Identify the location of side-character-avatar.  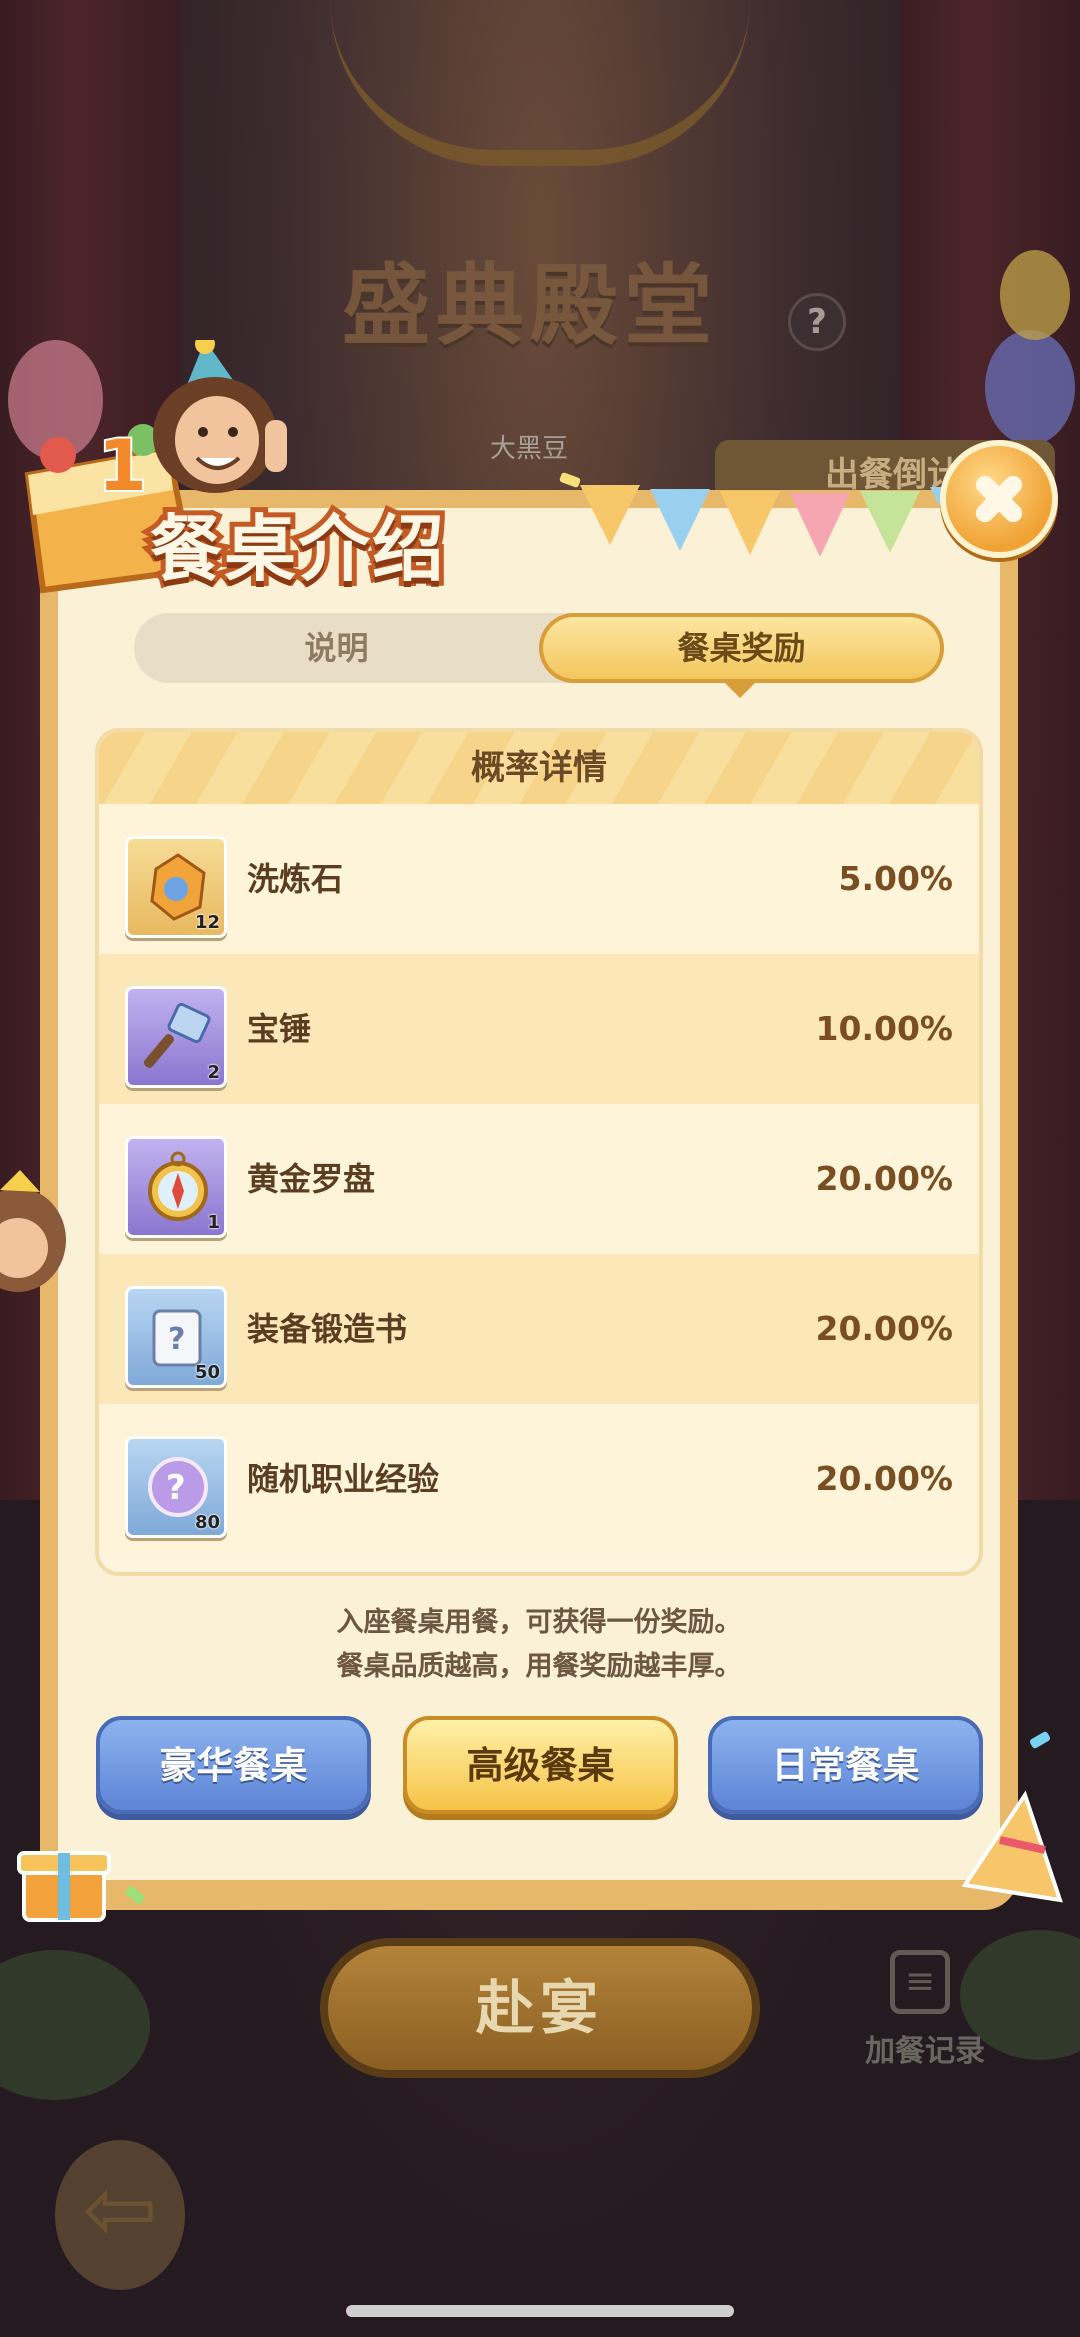
(33, 1231).